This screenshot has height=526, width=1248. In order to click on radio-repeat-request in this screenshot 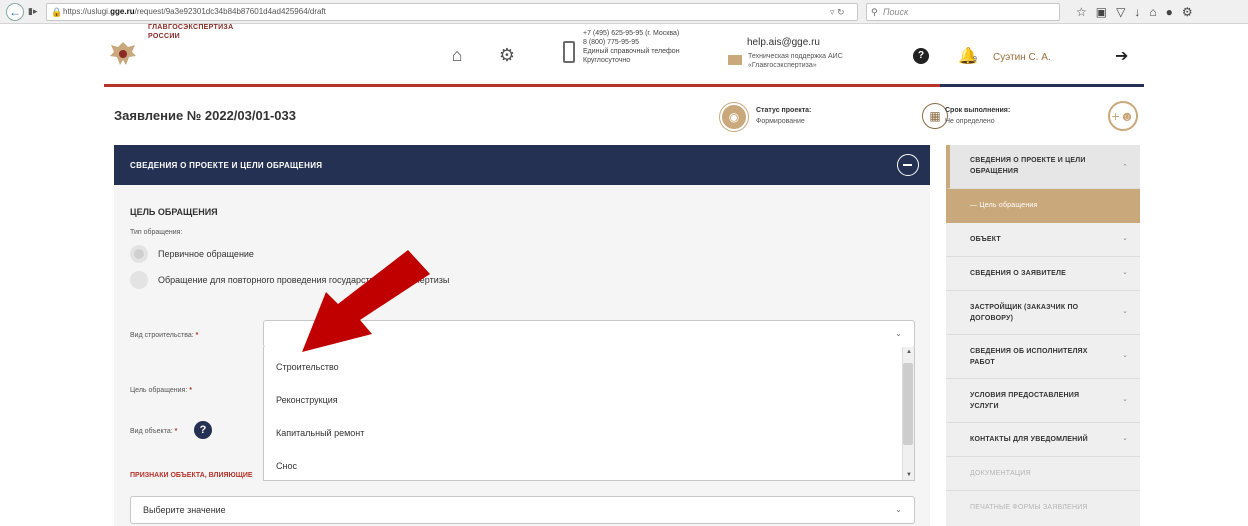, I will do `click(139, 280)`.